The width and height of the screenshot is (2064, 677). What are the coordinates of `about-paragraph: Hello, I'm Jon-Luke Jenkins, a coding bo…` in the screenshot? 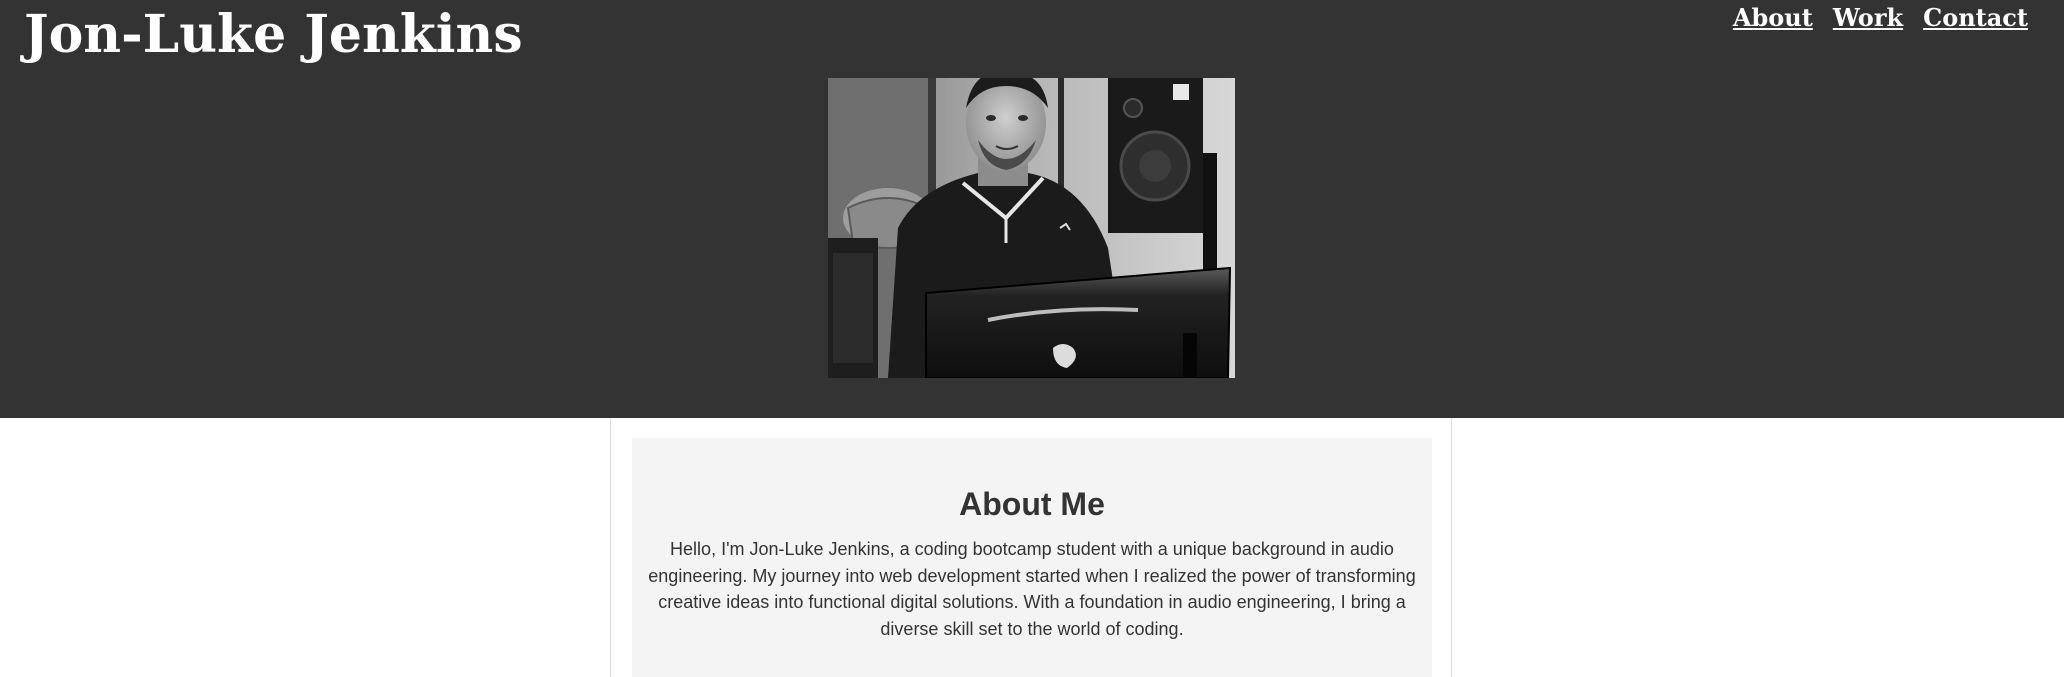 It's located at (1032, 589).